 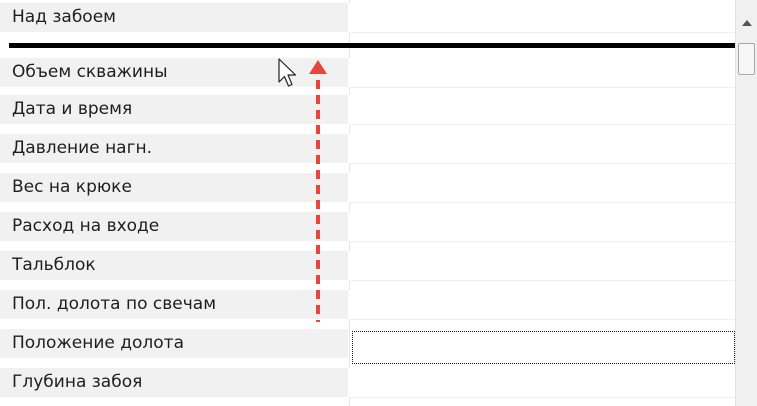 I want to click on row-value-cell-focused, so click(x=543, y=347).